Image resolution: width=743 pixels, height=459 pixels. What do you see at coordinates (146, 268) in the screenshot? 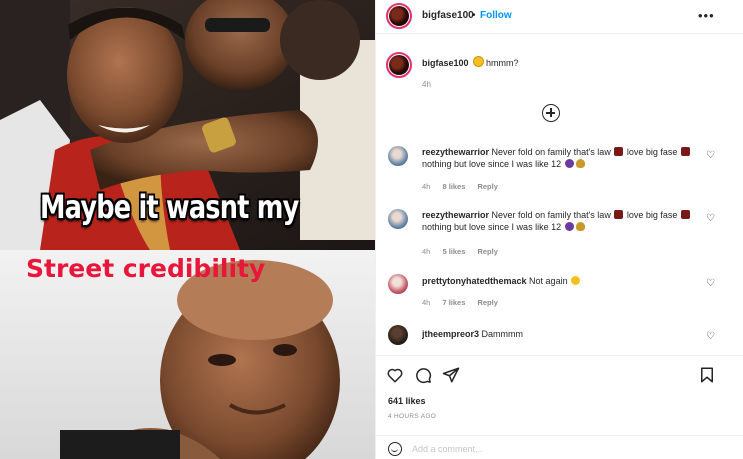
I see `meme-caption-bottom: Street credibility` at bounding box center [146, 268].